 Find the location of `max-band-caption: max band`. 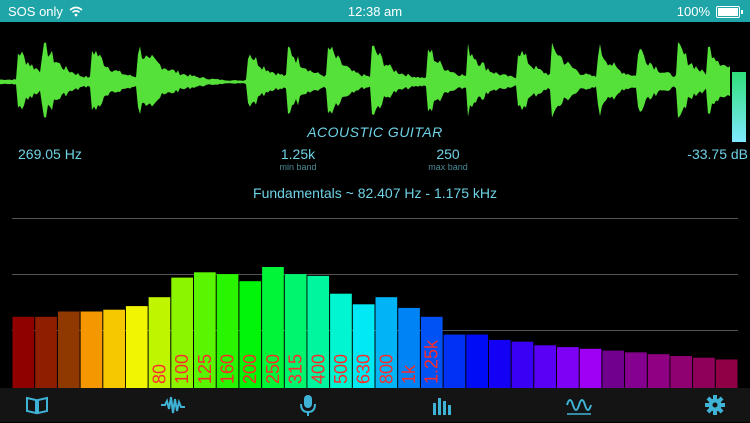

max-band-caption: max band is located at coordinates (448, 167).